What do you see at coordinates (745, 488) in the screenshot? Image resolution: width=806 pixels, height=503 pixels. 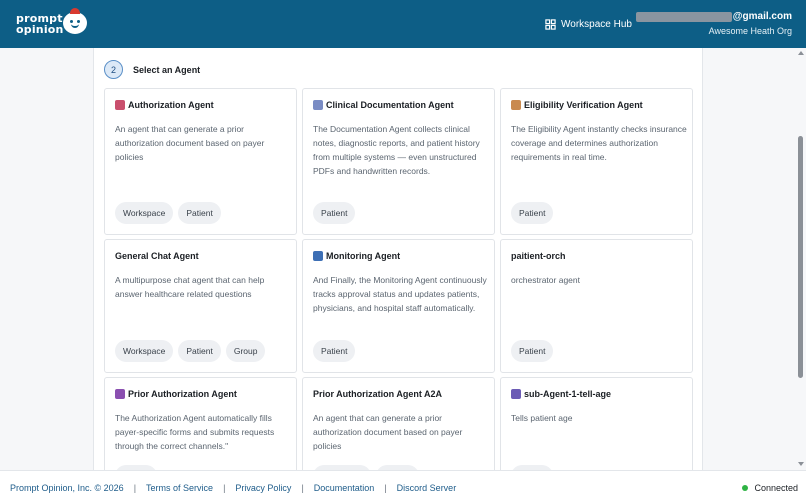 I see `status-dot-icon` at bounding box center [745, 488].